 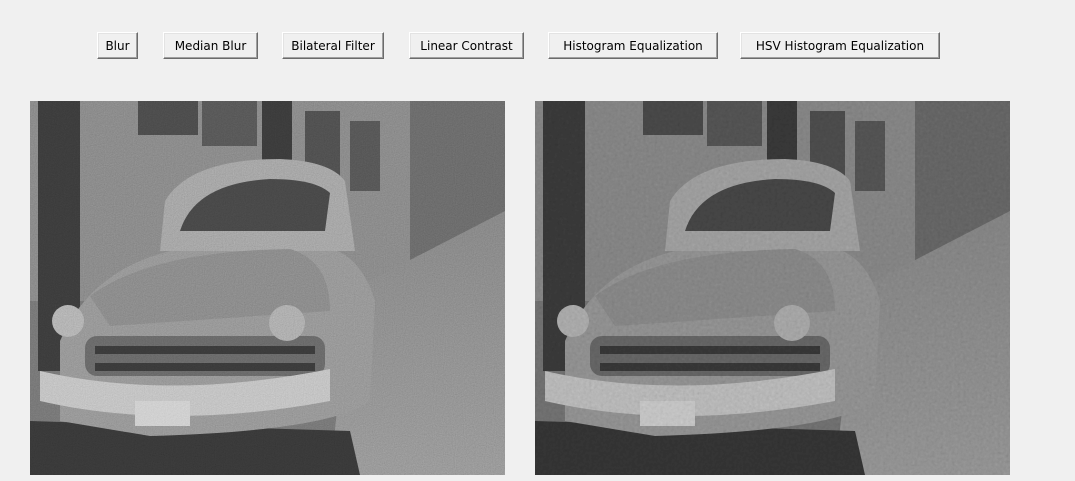 What do you see at coordinates (333, 45) in the screenshot?
I see `bilateral-filter-button: Bilateral Filter` at bounding box center [333, 45].